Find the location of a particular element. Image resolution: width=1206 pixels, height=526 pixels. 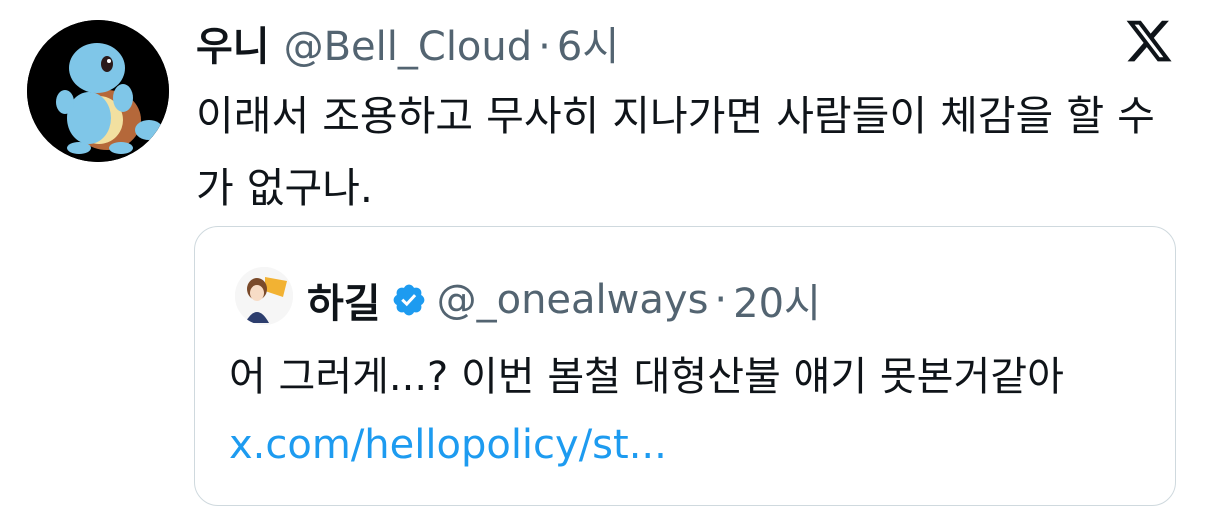

avatar is located at coordinates (98, 91).